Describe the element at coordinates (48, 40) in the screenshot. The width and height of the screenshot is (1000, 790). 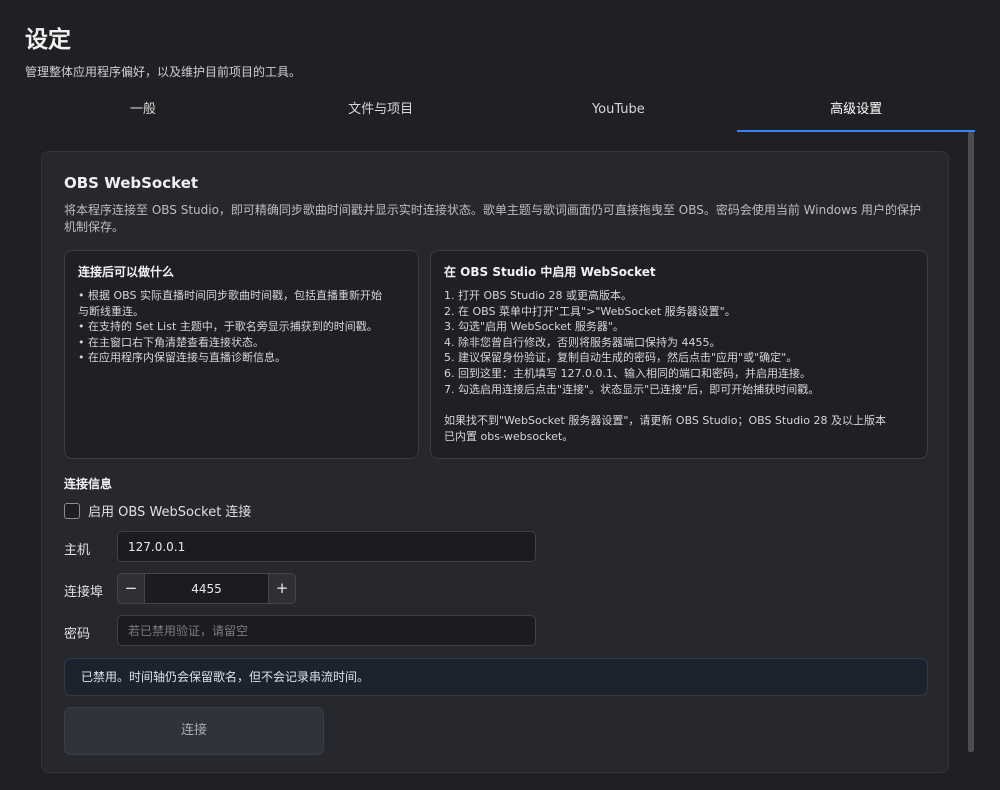
I see `page-title: 设定` at that location.